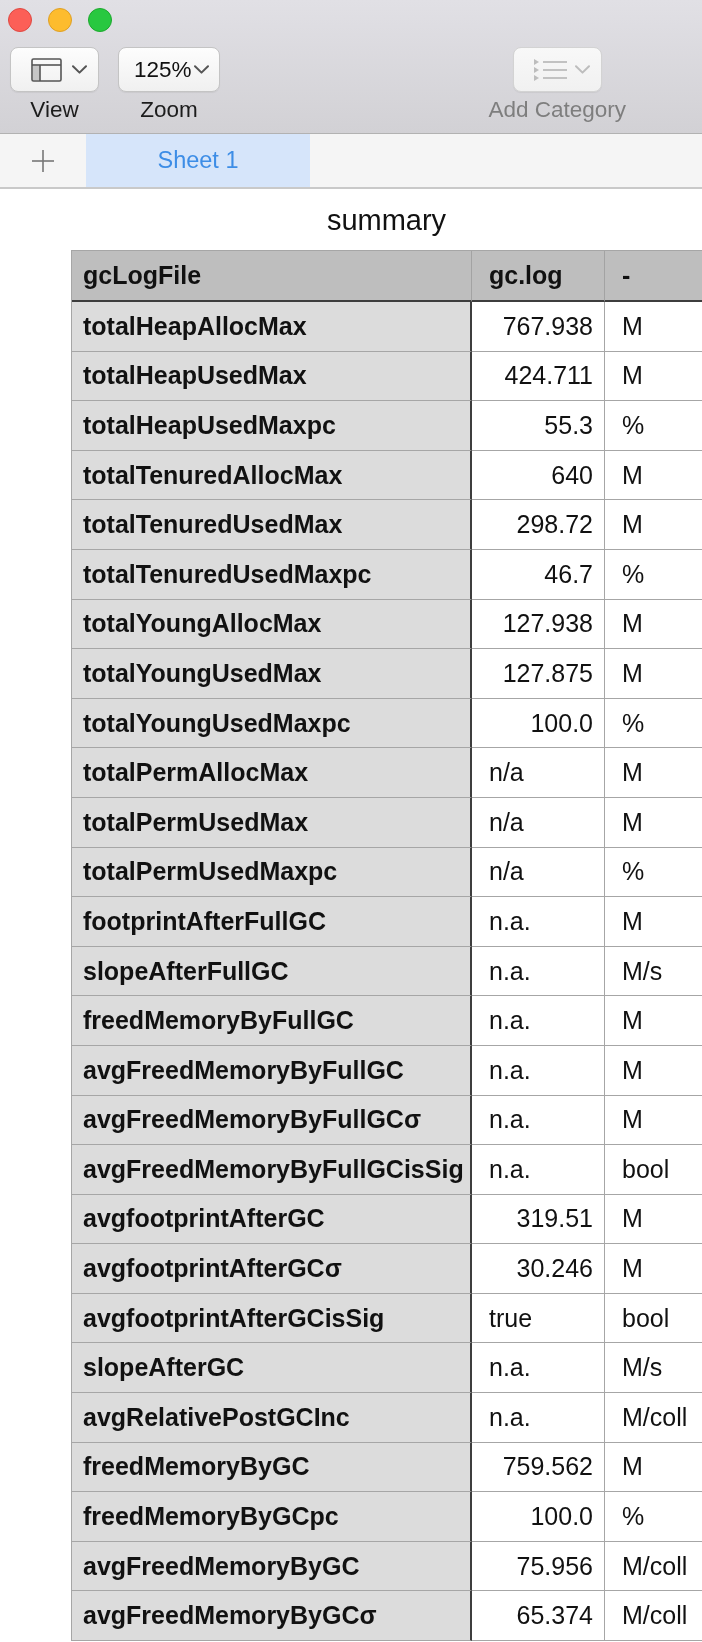  What do you see at coordinates (272, 1269) in the screenshot?
I see `row-header-cell: avgfootprintAfterGCσ` at bounding box center [272, 1269].